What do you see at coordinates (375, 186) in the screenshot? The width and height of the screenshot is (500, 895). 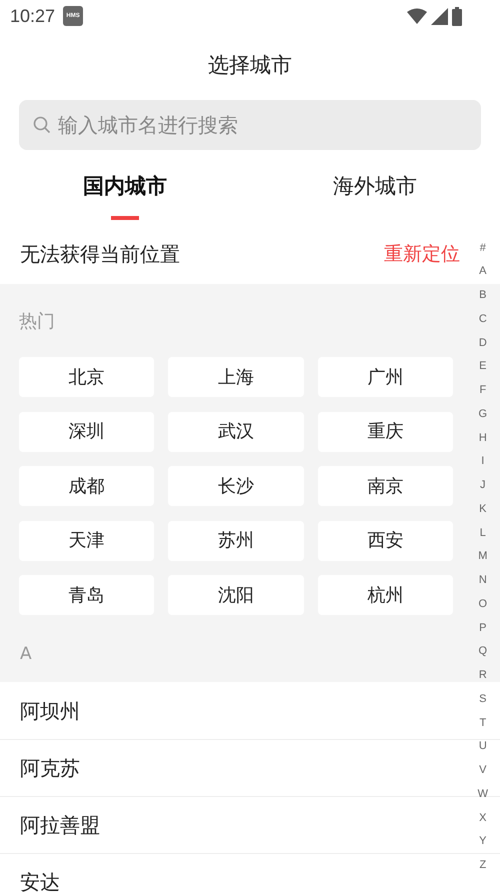 I see `tab: 海外城市` at bounding box center [375, 186].